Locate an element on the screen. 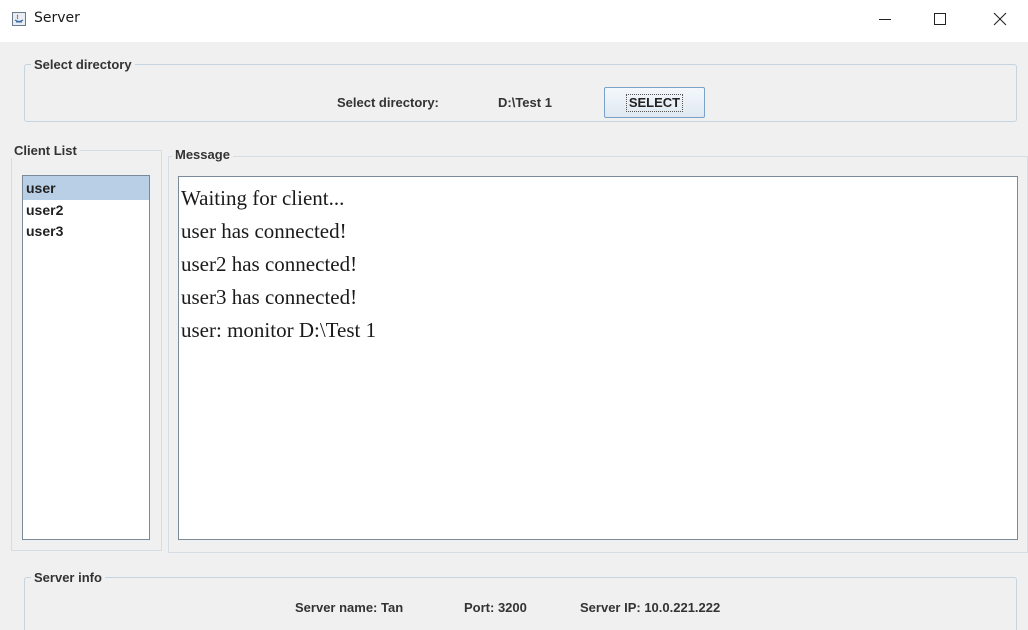  maximize-button is located at coordinates (940, 19).